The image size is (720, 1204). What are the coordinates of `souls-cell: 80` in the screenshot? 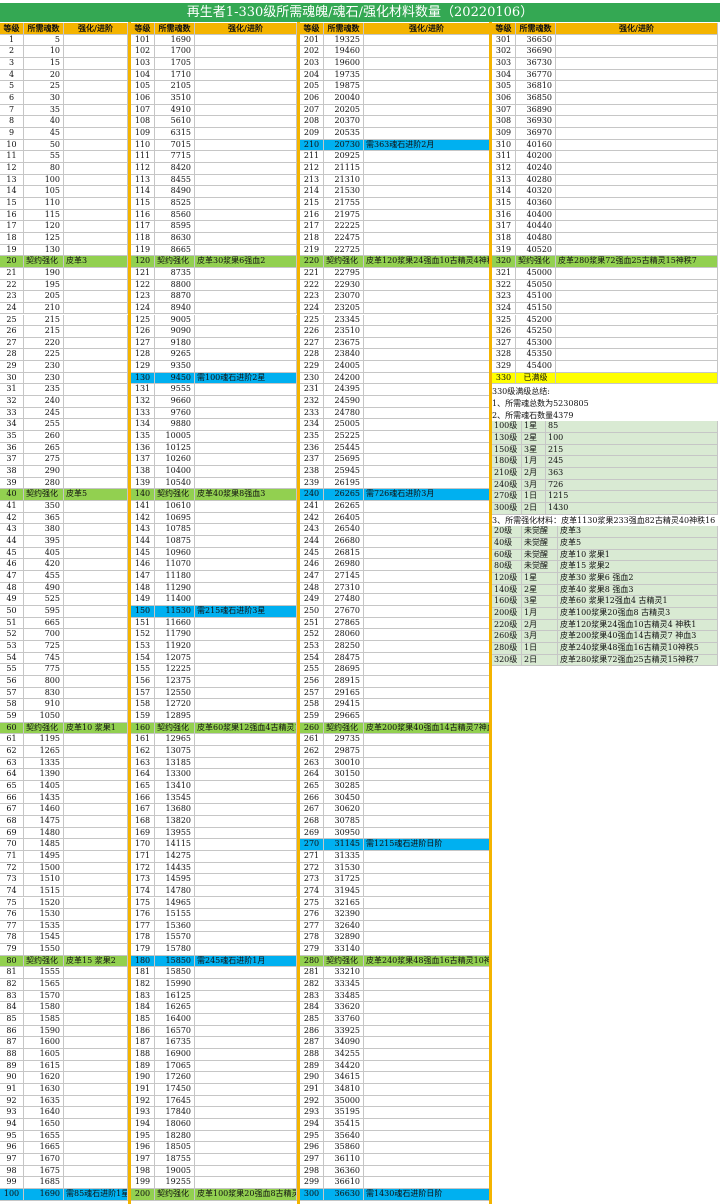 It's located at (44, 168).